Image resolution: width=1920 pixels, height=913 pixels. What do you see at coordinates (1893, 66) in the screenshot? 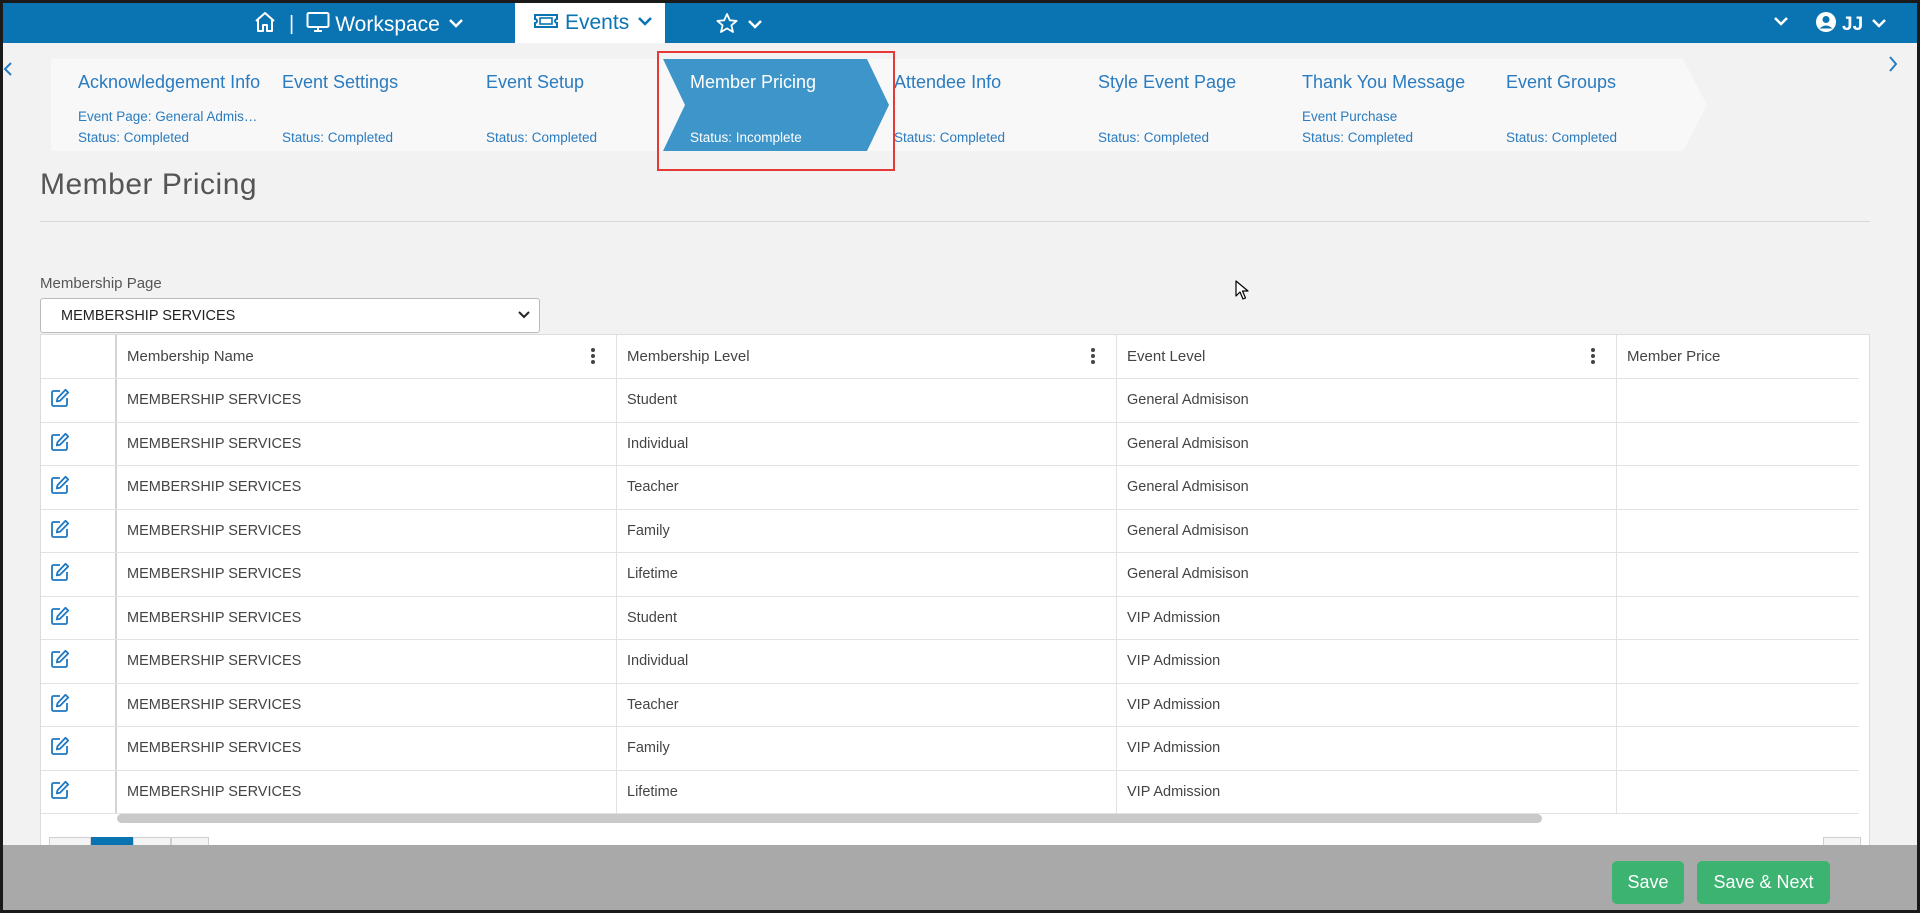
I see `steps-scroll-right-button` at bounding box center [1893, 66].